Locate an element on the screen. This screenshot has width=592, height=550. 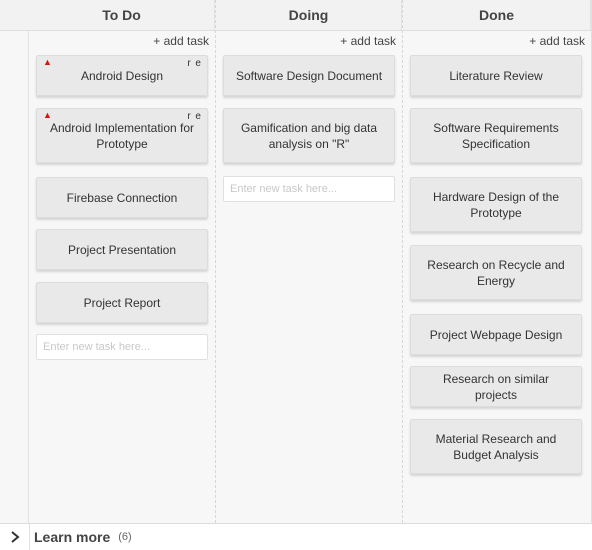
task-card-label: Software Design Document is located at coordinates (309, 75).